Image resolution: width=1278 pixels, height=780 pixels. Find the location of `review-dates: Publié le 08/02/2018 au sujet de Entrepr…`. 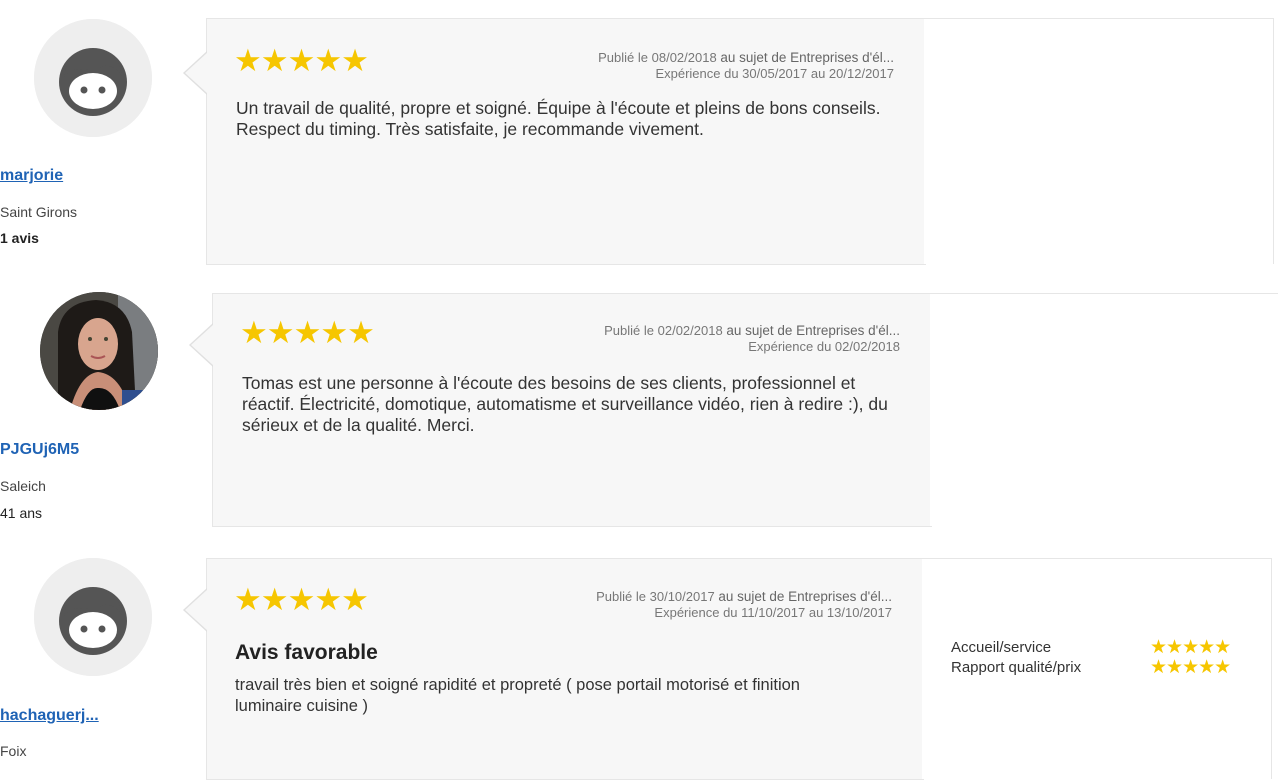

review-dates: Publié le 08/02/2018 au sujet de Entrepr… is located at coordinates (746, 66).